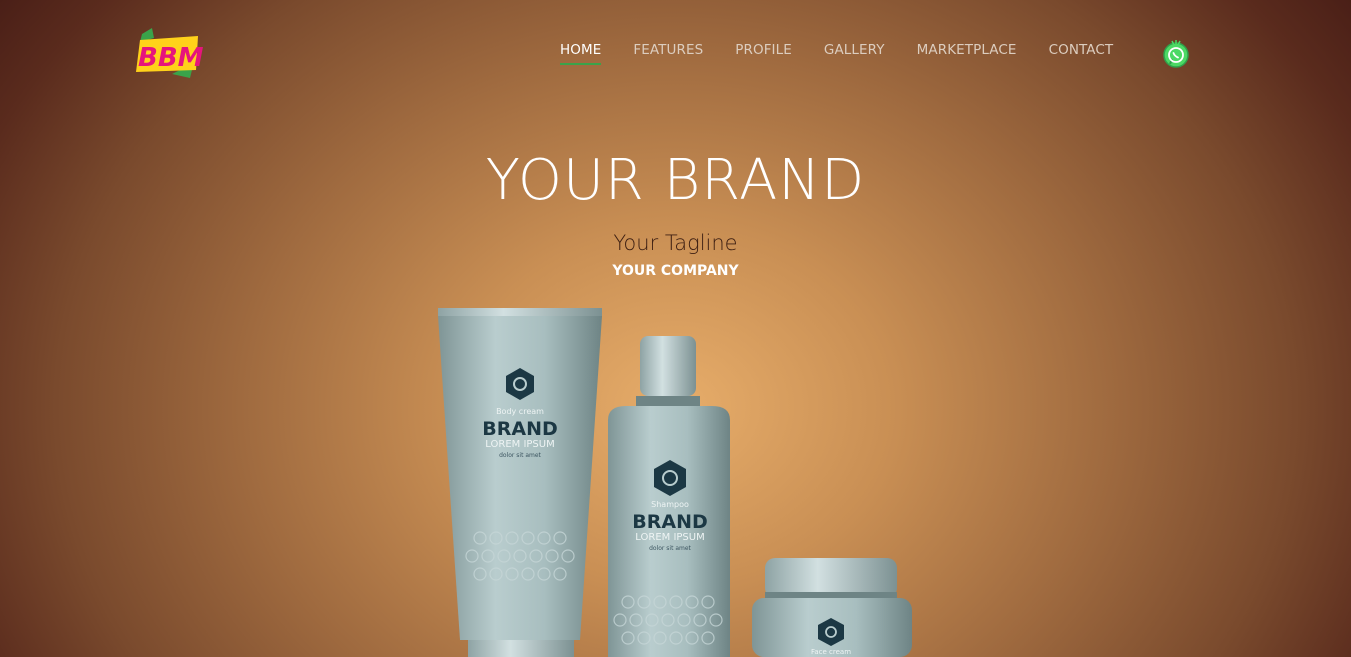 This screenshot has width=1351, height=657. I want to click on whatsapp-icon, so click(1176, 54).